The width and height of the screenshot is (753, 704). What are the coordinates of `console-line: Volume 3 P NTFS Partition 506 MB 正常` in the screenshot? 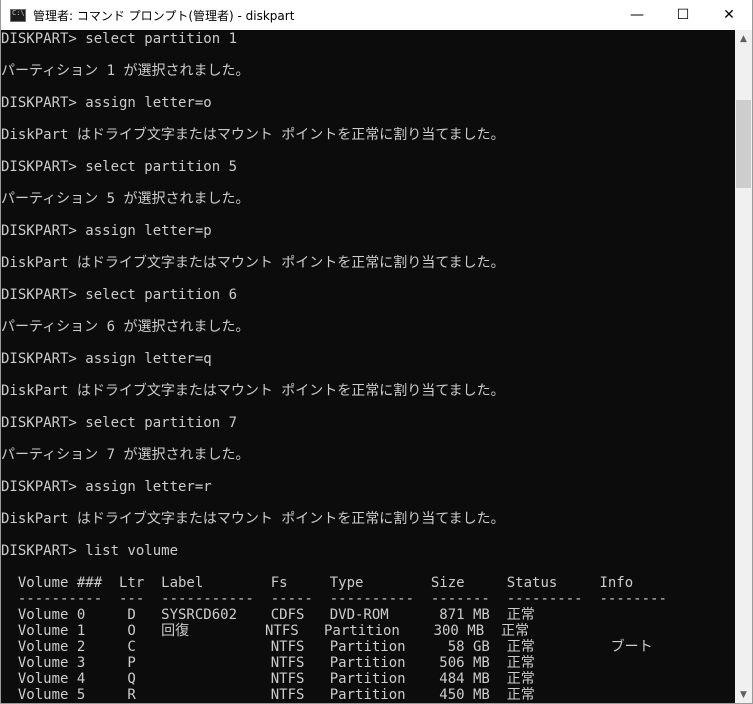 It's located at (268, 663).